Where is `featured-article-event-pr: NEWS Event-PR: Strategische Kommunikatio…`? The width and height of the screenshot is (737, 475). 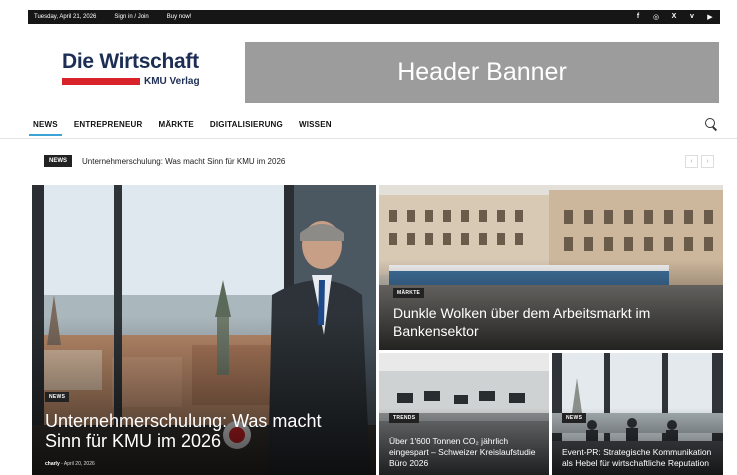
featured-article-event-pr: NEWS Event-PR: Strategische Kommunikatio… is located at coordinates (637, 414).